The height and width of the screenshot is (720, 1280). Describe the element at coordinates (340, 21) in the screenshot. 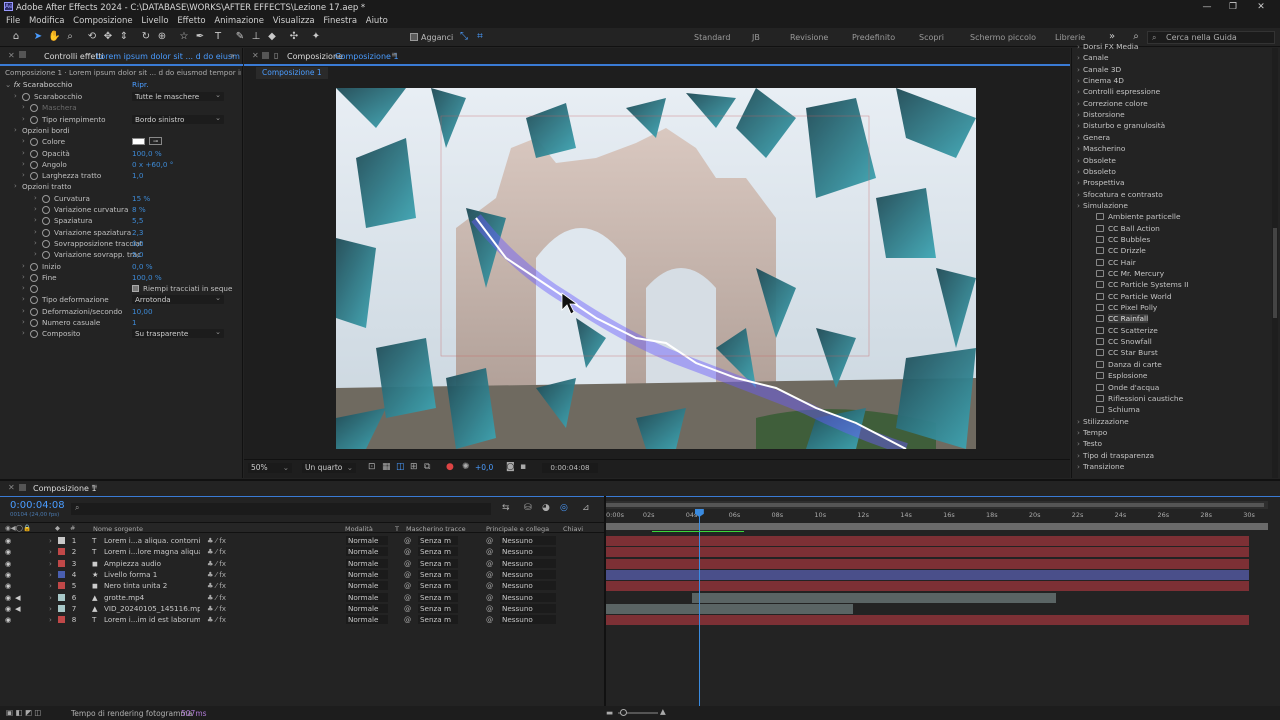

I see `menu-finestra: Finestra` at that location.